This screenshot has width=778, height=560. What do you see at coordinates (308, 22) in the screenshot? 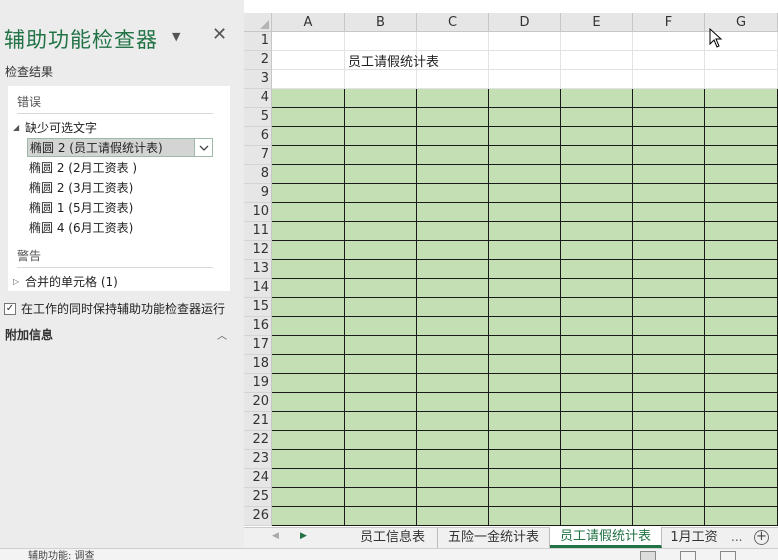
I see `column-header: A` at bounding box center [308, 22].